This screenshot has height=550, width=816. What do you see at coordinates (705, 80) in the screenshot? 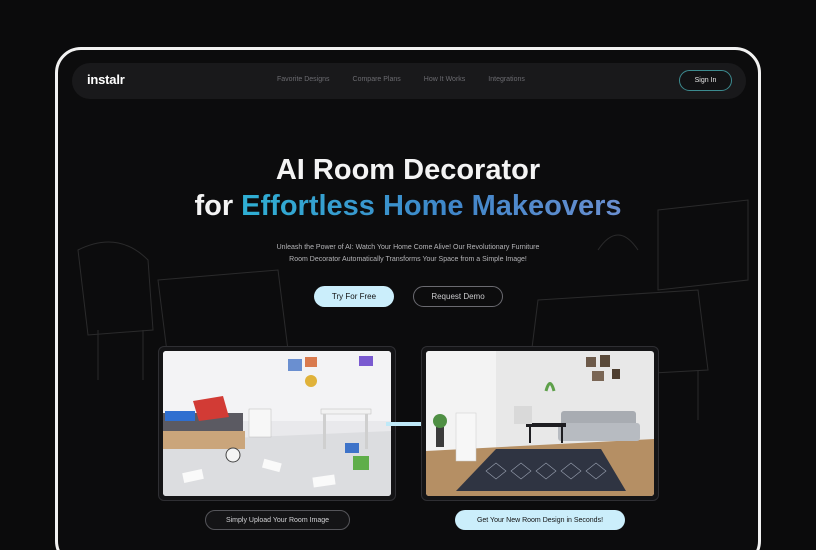
I see `sign-in-button: Sign In` at bounding box center [705, 80].